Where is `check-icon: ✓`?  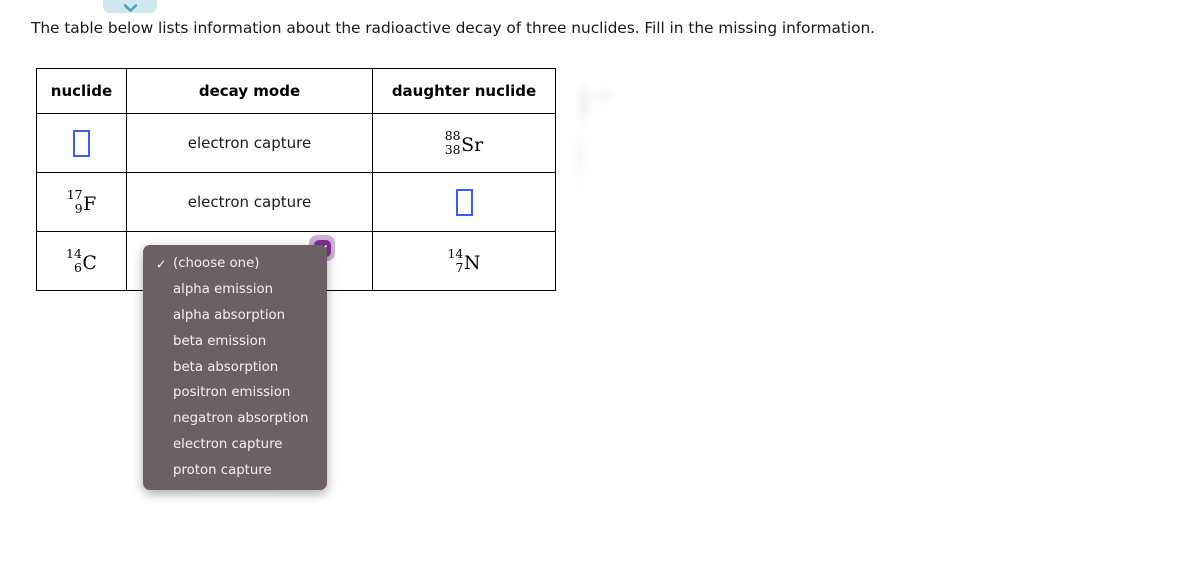
check-icon: ✓ is located at coordinates (161, 264).